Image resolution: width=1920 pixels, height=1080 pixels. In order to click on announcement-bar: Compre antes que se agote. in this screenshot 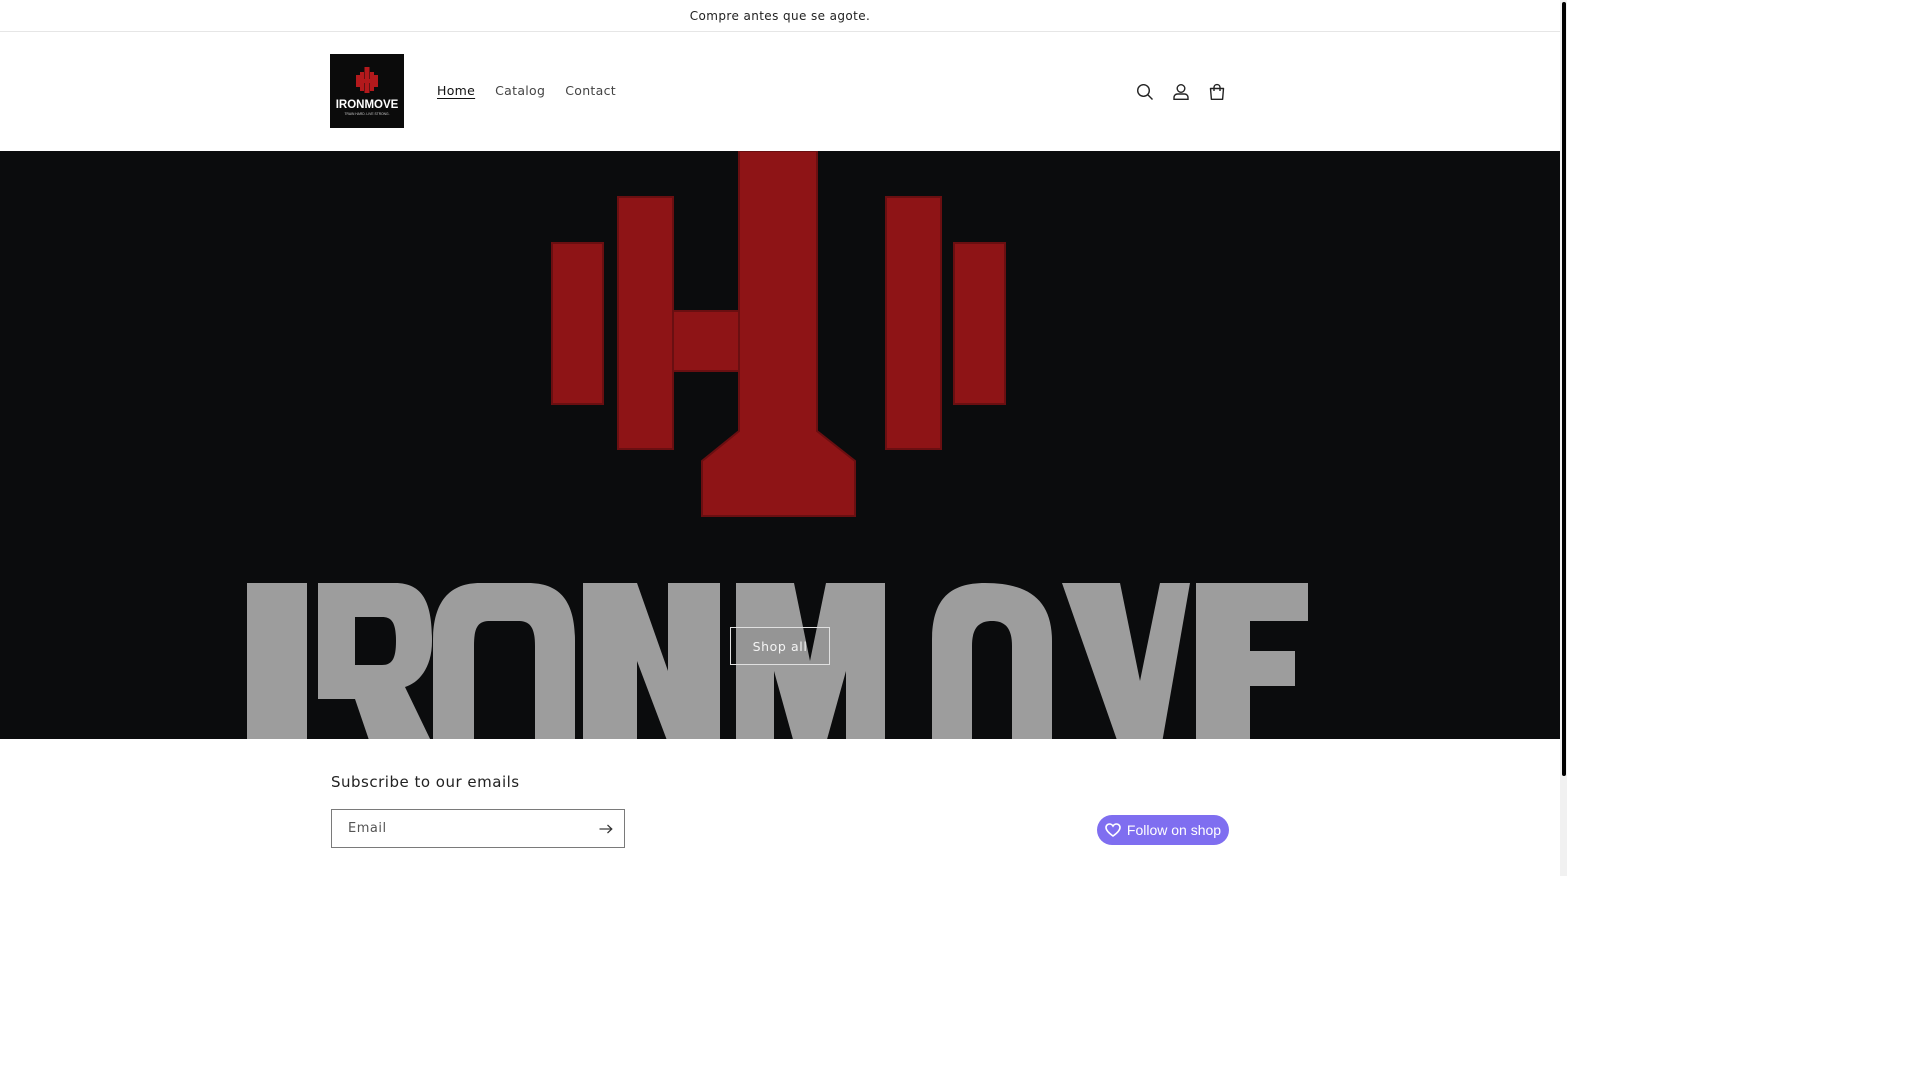, I will do `click(780, 16)`.